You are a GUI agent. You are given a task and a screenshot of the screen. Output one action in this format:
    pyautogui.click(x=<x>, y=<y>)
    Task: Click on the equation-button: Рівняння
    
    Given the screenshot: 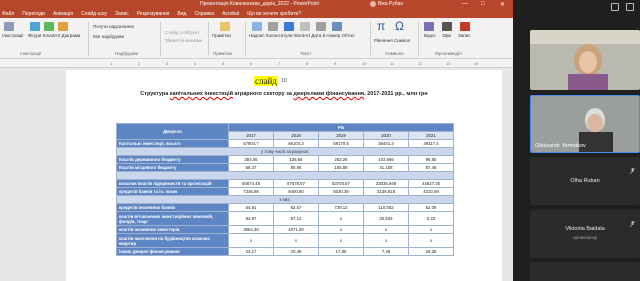 What is the action you would take?
    pyautogui.click(x=383, y=40)
    